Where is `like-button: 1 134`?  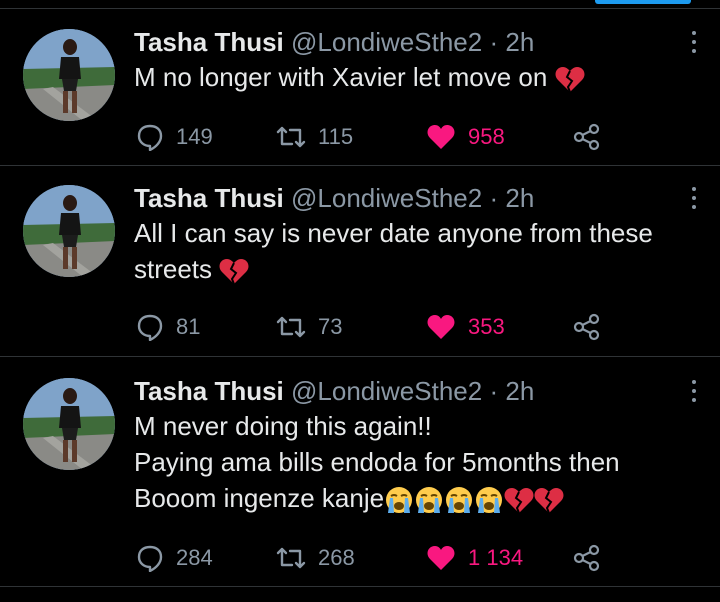
like-button: 1 134 is located at coordinates (474, 558).